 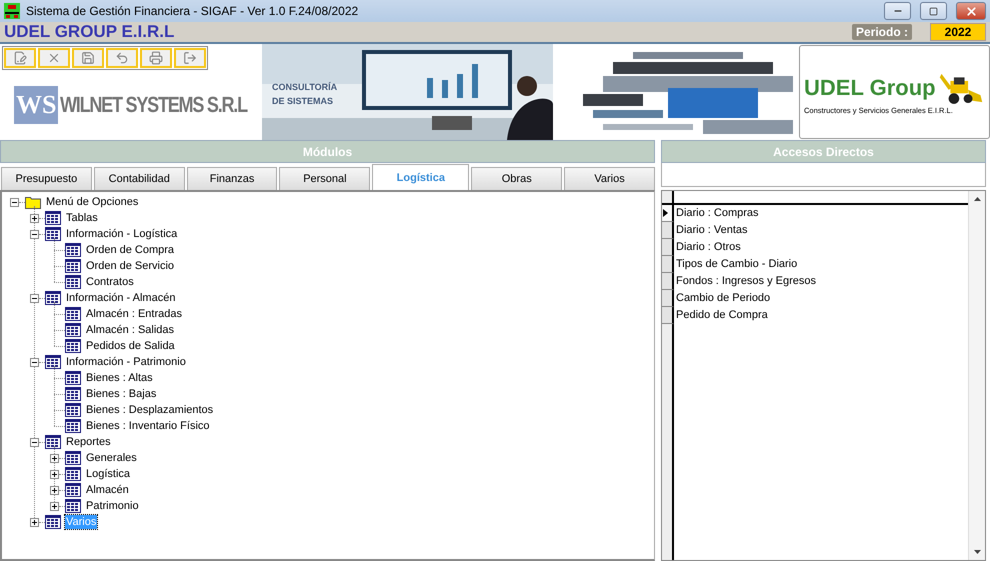 I want to click on delete-button, so click(x=54, y=58).